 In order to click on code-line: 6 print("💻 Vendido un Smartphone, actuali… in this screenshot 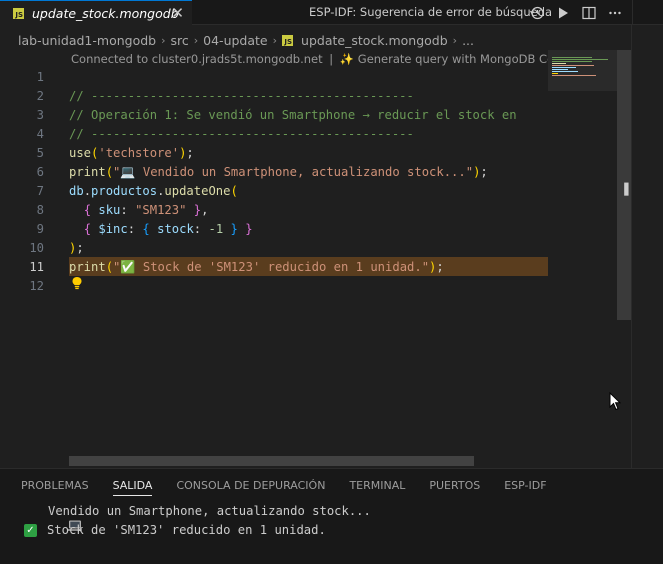, I will do `click(274, 171)`.